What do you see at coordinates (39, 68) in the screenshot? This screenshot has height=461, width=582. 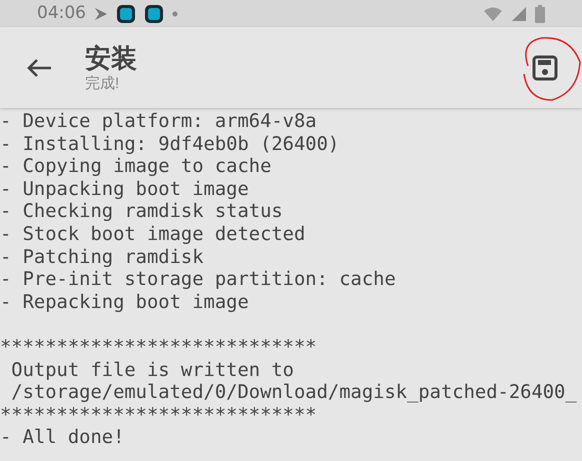 I see `back-arrow-icon` at bounding box center [39, 68].